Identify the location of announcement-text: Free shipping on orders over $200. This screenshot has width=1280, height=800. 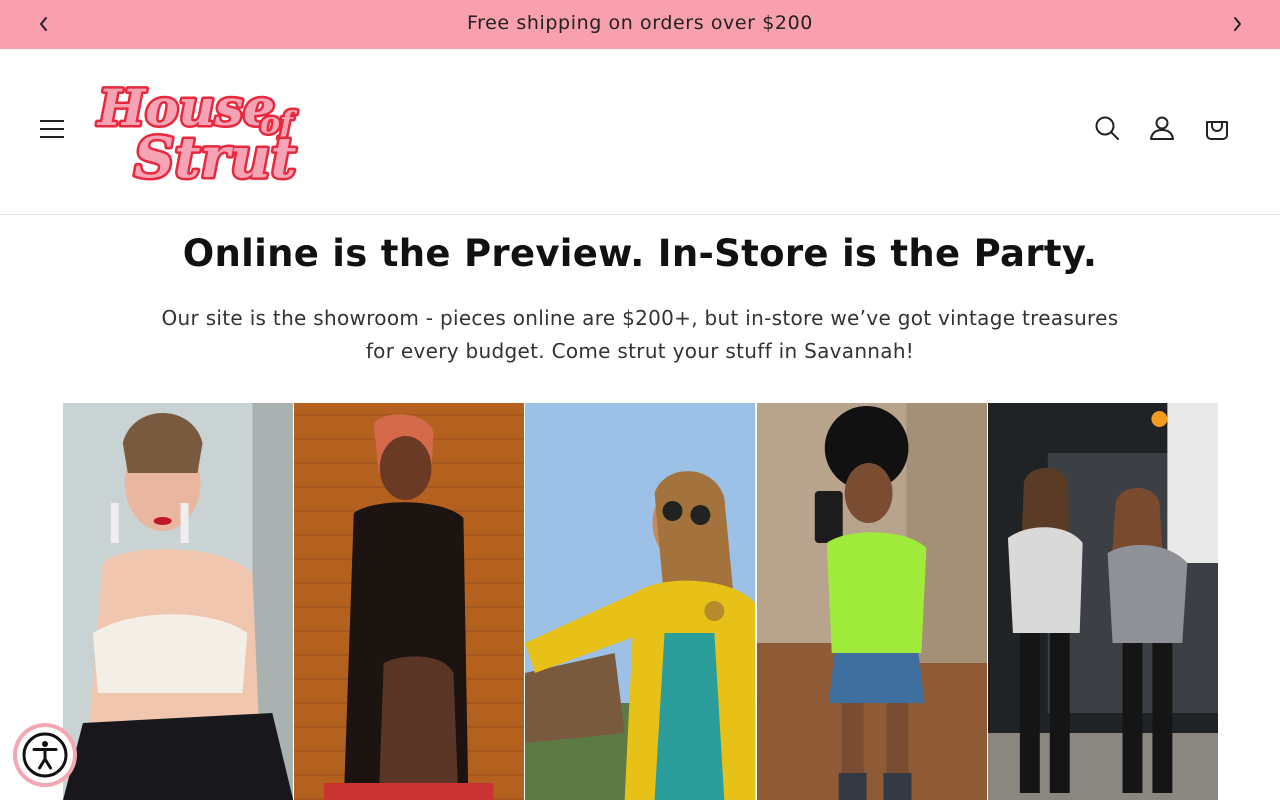
(640, 23).